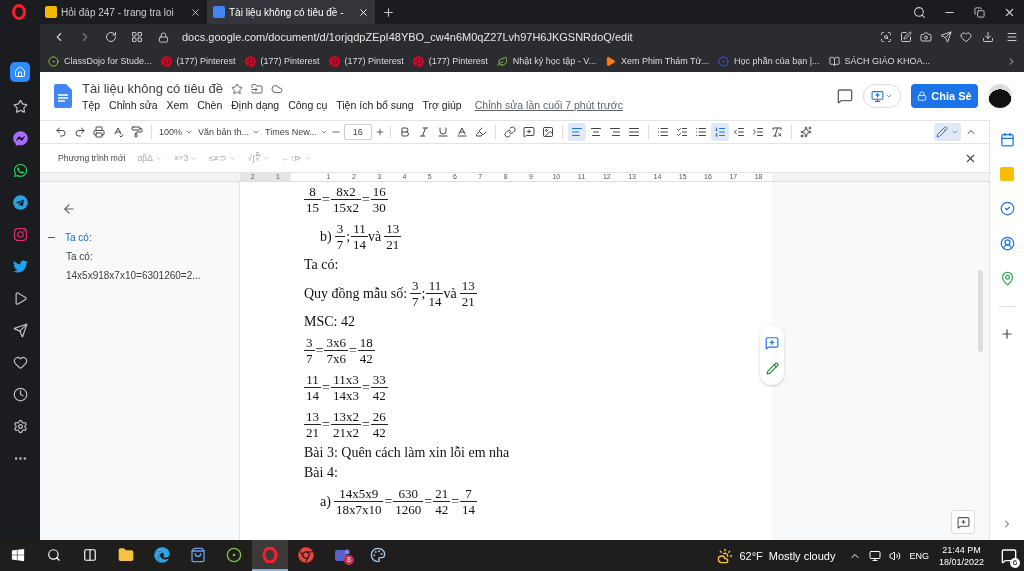 This screenshot has width=1024, height=571. Describe the element at coordinates (408, 494) in the screenshot. I see `numerator: 630` at that location.